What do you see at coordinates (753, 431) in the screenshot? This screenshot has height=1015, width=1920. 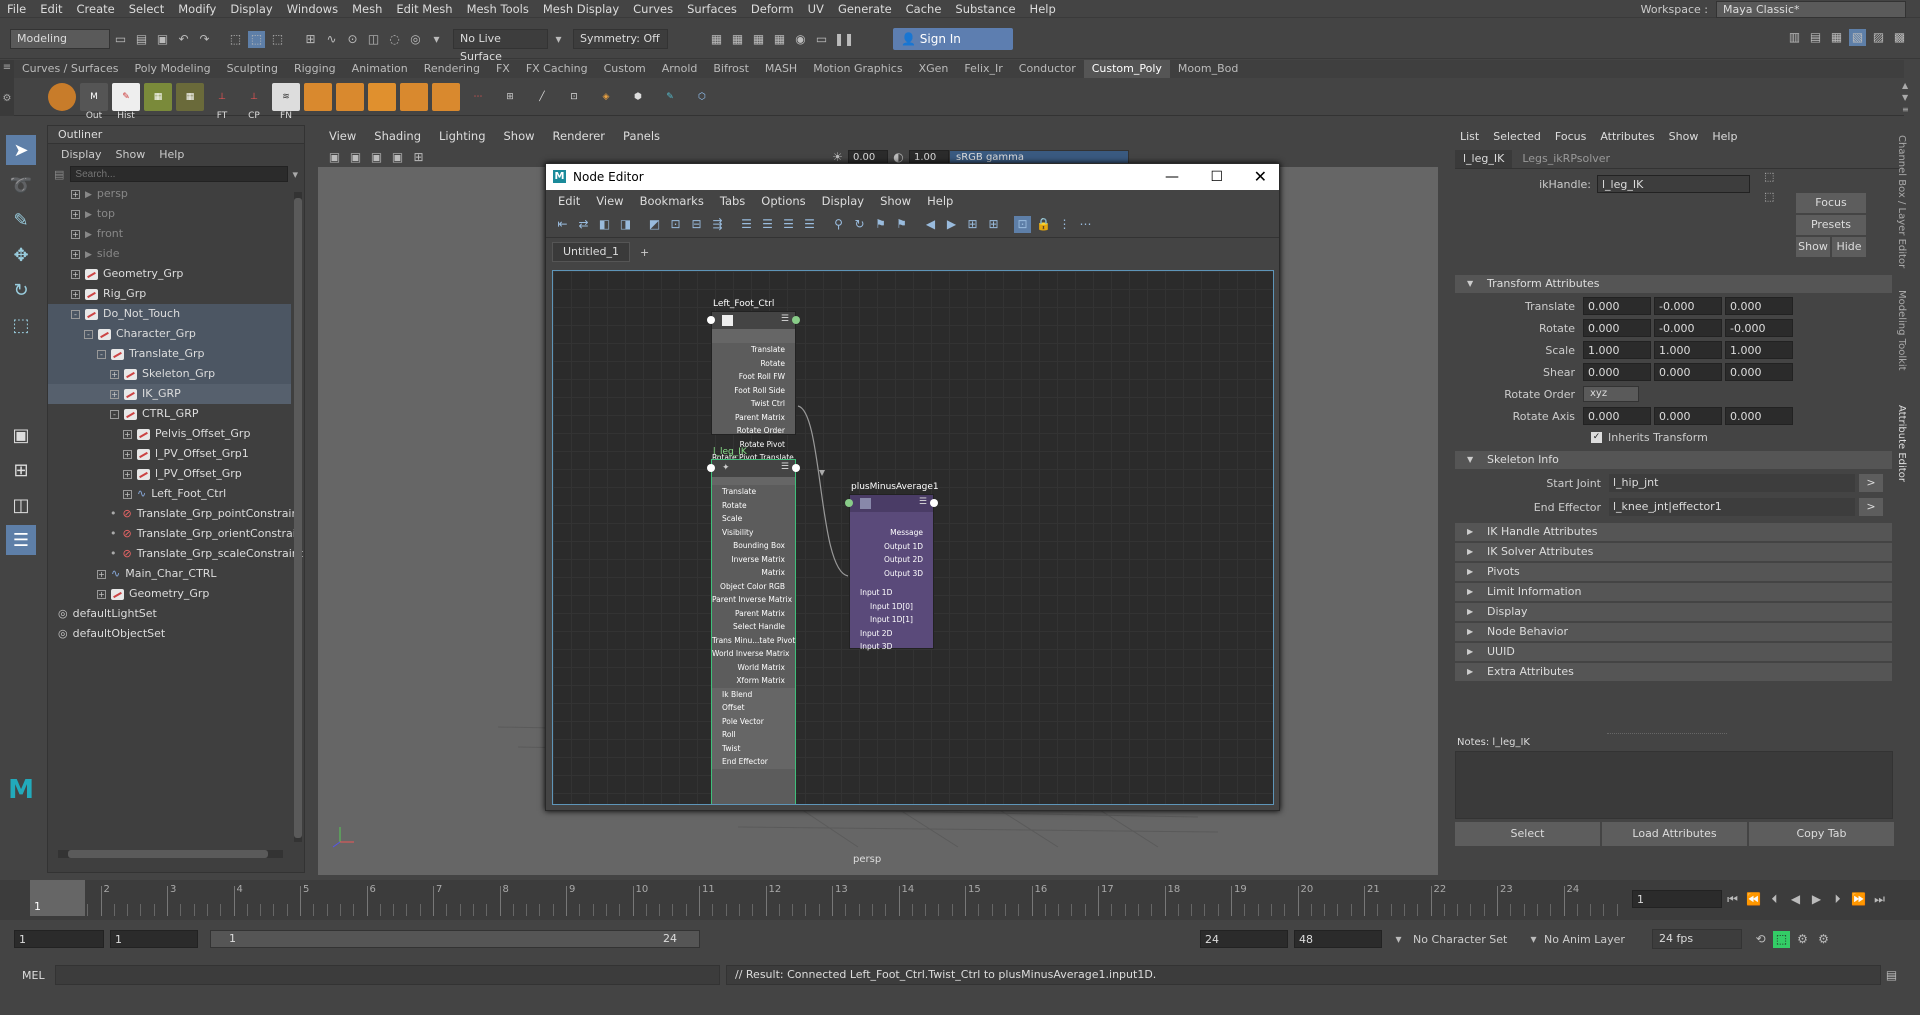 I see `node-attr: Rotate Order` at bounding box center [753, 431].